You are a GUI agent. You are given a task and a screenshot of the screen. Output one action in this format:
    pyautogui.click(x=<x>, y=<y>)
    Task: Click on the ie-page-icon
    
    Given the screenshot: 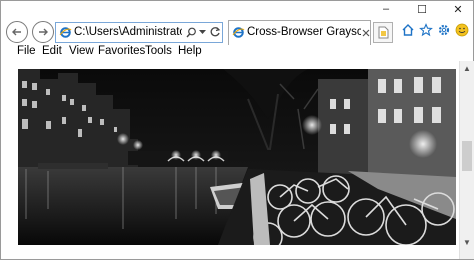 What is the action you would take?
    pyautogui.click(x=65, y=32)
    